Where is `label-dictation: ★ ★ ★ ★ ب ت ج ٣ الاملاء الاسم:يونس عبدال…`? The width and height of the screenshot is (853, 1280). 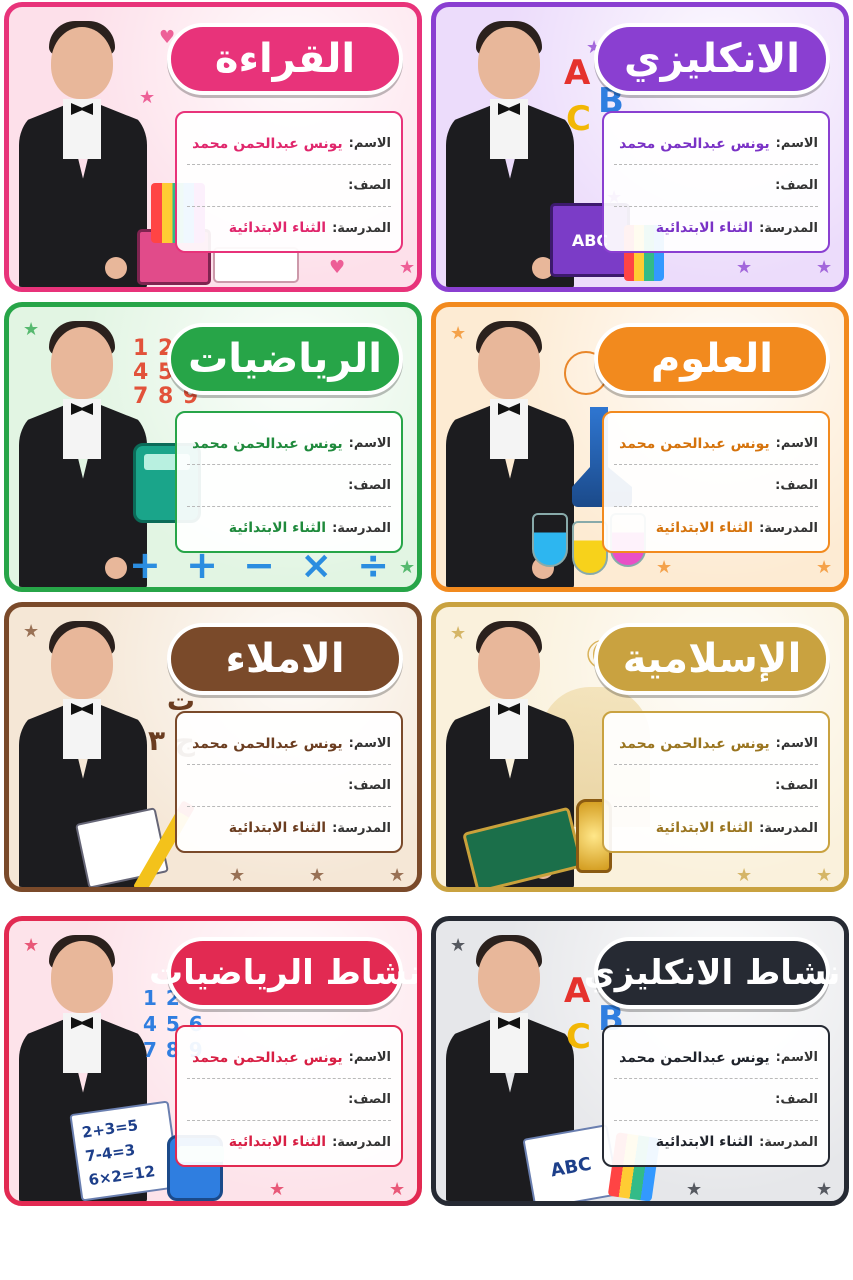
label-dictation: ★ ★ ★ ★ ب ت ج ٣ الاملاء الاسم:يونس عبدال… is located at coordinates (213, 747).